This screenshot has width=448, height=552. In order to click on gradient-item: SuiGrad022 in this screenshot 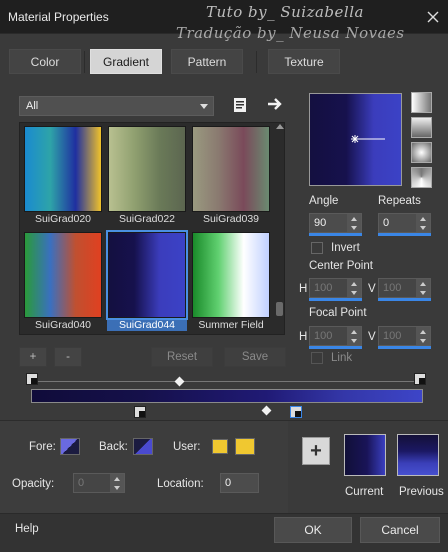, I will do `click(147, 175)`.